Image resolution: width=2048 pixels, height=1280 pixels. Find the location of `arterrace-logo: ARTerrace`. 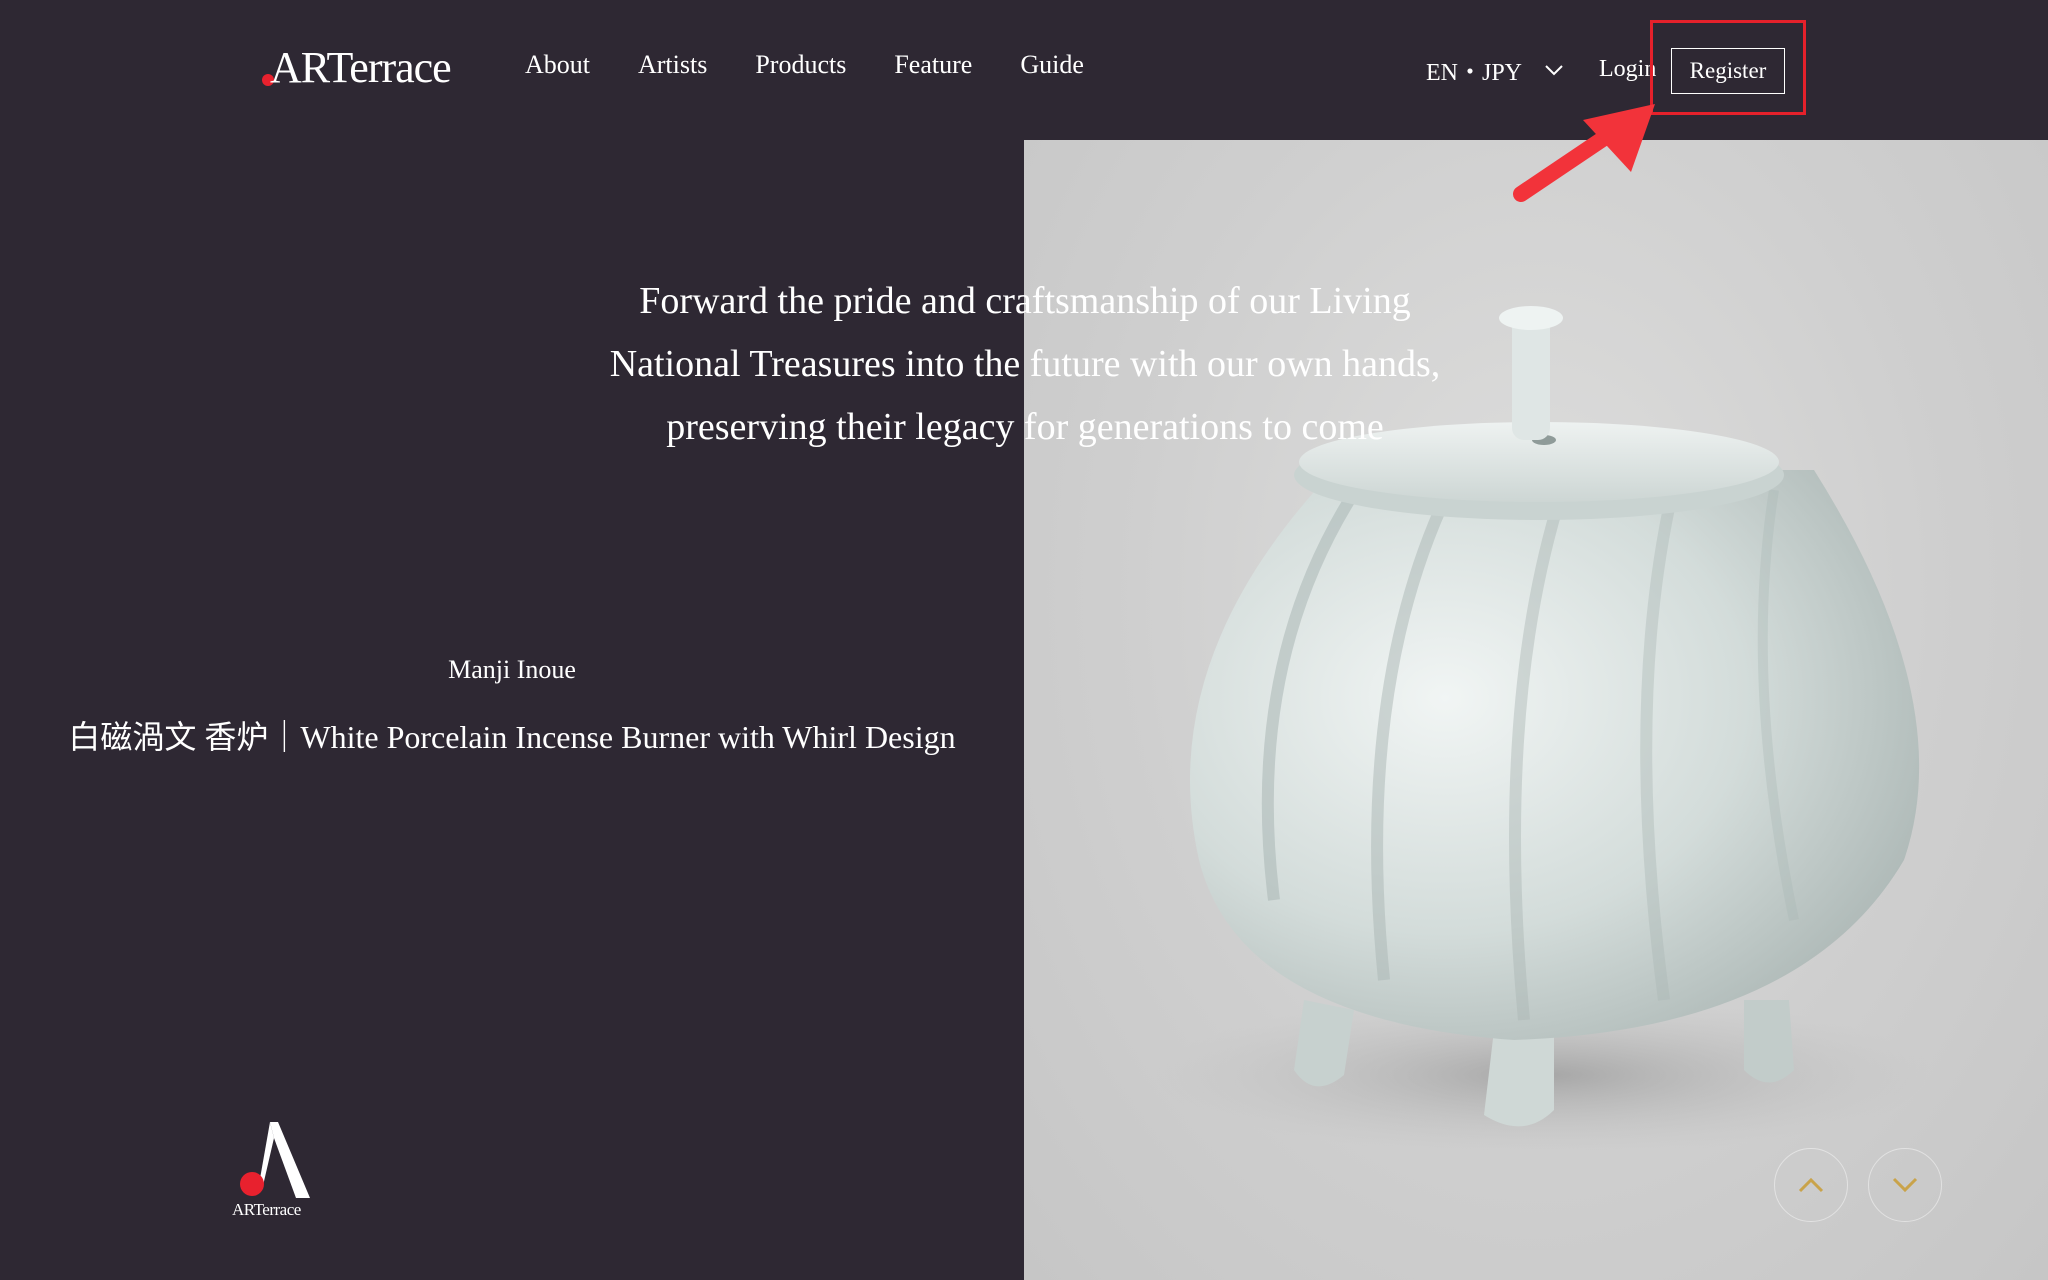

arterrace-logo: ARTerrace is located at coordinates (357, 66).